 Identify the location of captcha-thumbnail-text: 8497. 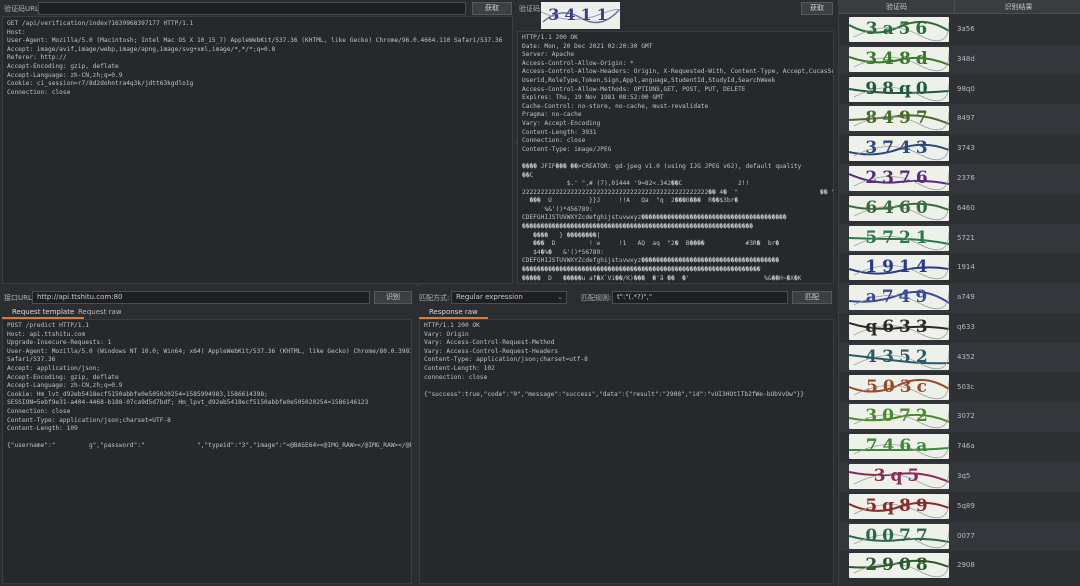
(899, 118).